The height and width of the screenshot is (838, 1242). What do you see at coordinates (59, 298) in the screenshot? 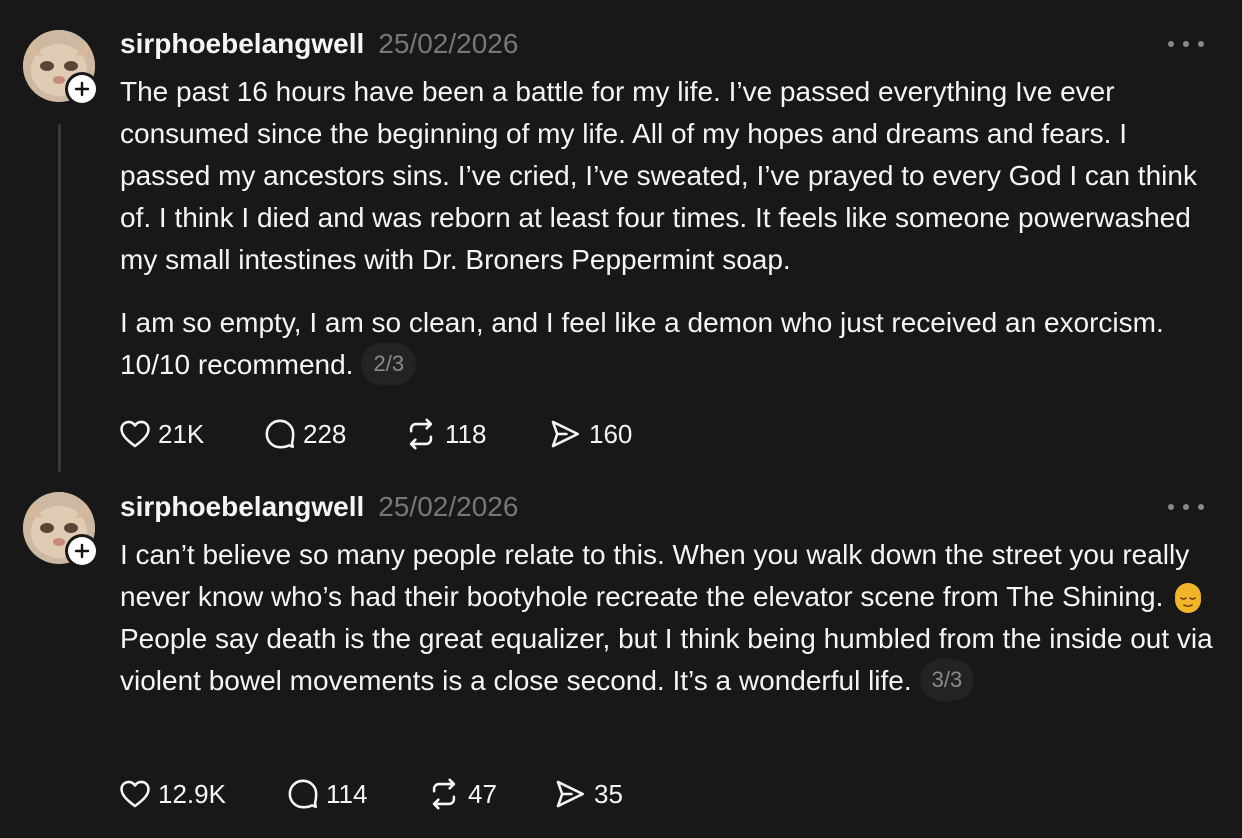
I see `thread-connector-line` at bounding box center [59, 298].